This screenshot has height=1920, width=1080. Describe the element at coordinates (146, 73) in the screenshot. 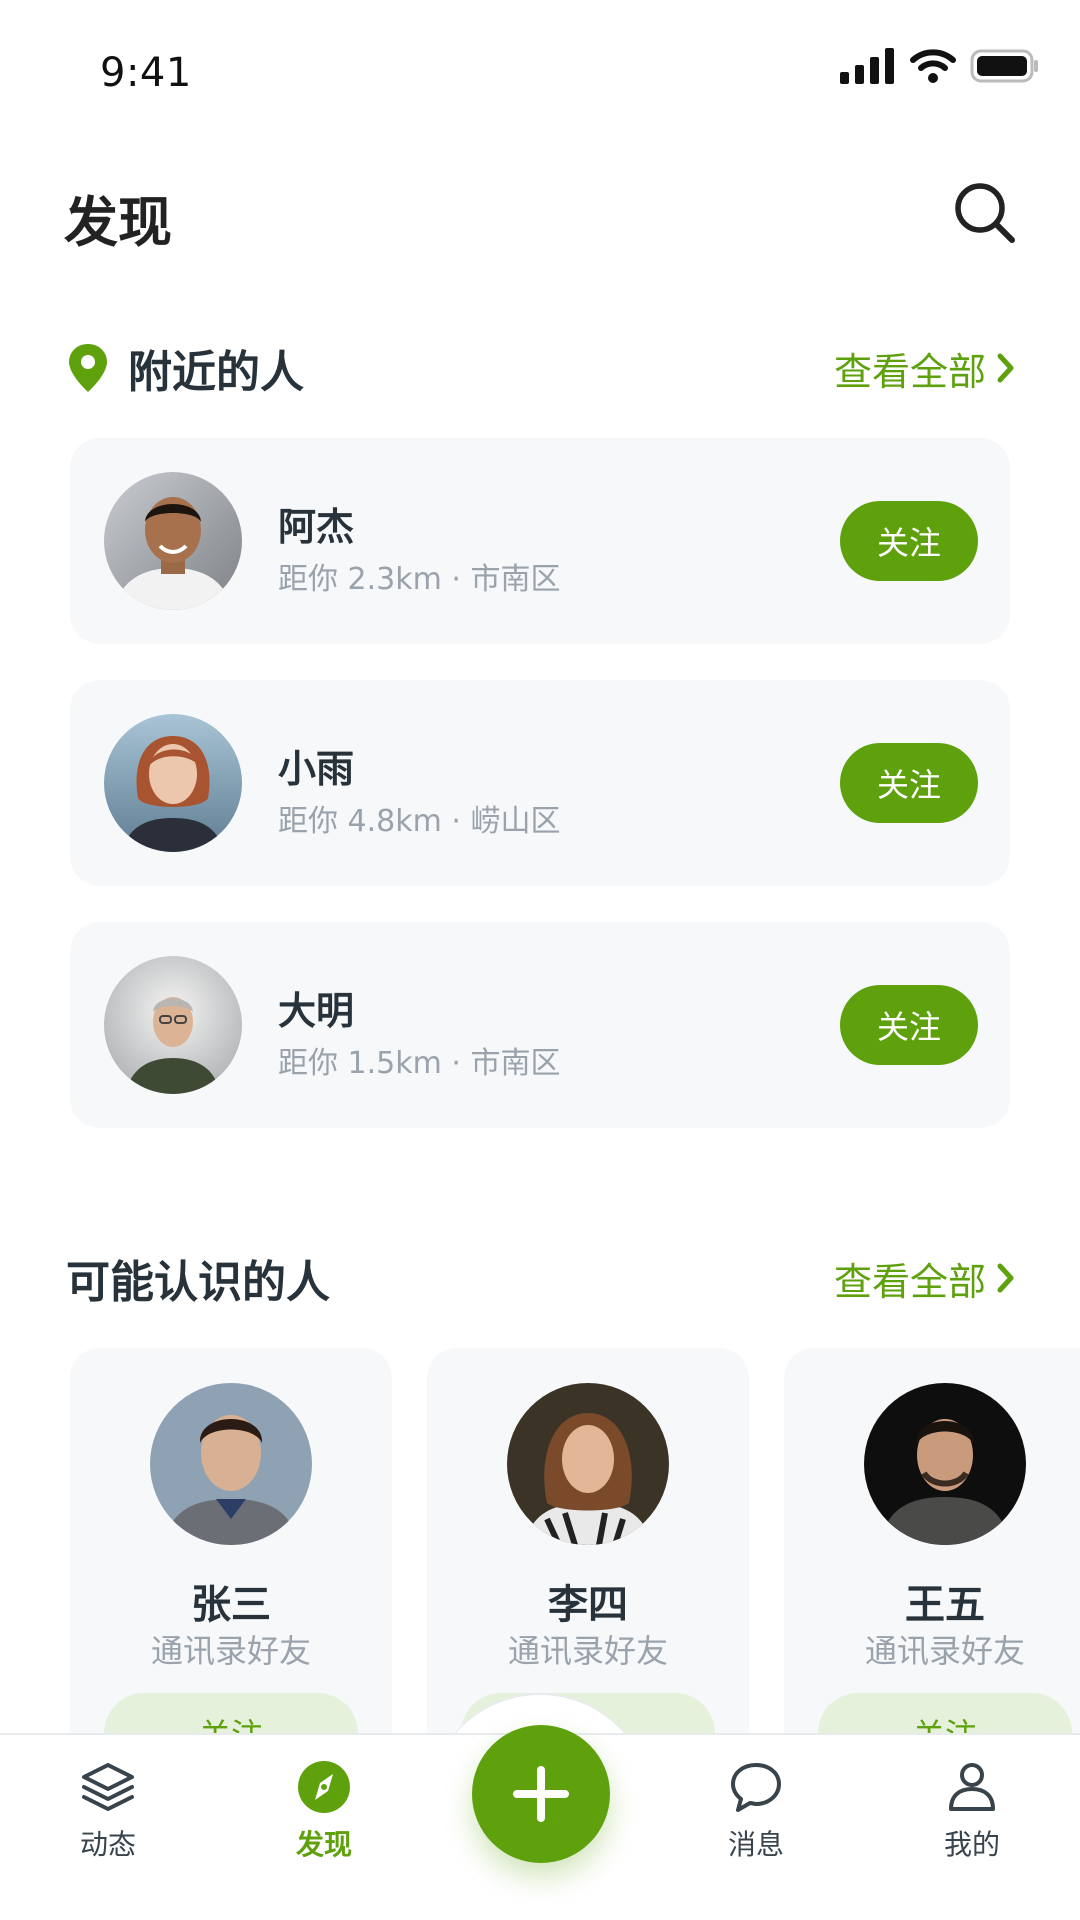

I see `status-time: 9:41` at that location.